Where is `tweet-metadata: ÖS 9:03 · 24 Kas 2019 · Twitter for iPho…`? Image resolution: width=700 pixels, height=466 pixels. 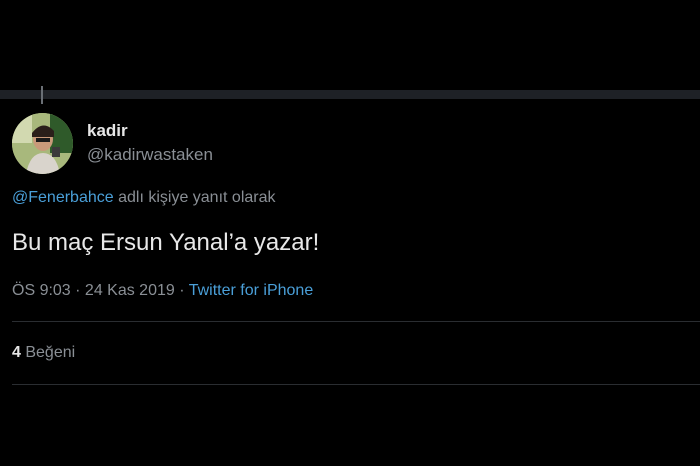 tweet-metadata: ÖS 9:03 · 24 Kas 2019 · Twitter for iPho… is located at coordinates (162, 291).